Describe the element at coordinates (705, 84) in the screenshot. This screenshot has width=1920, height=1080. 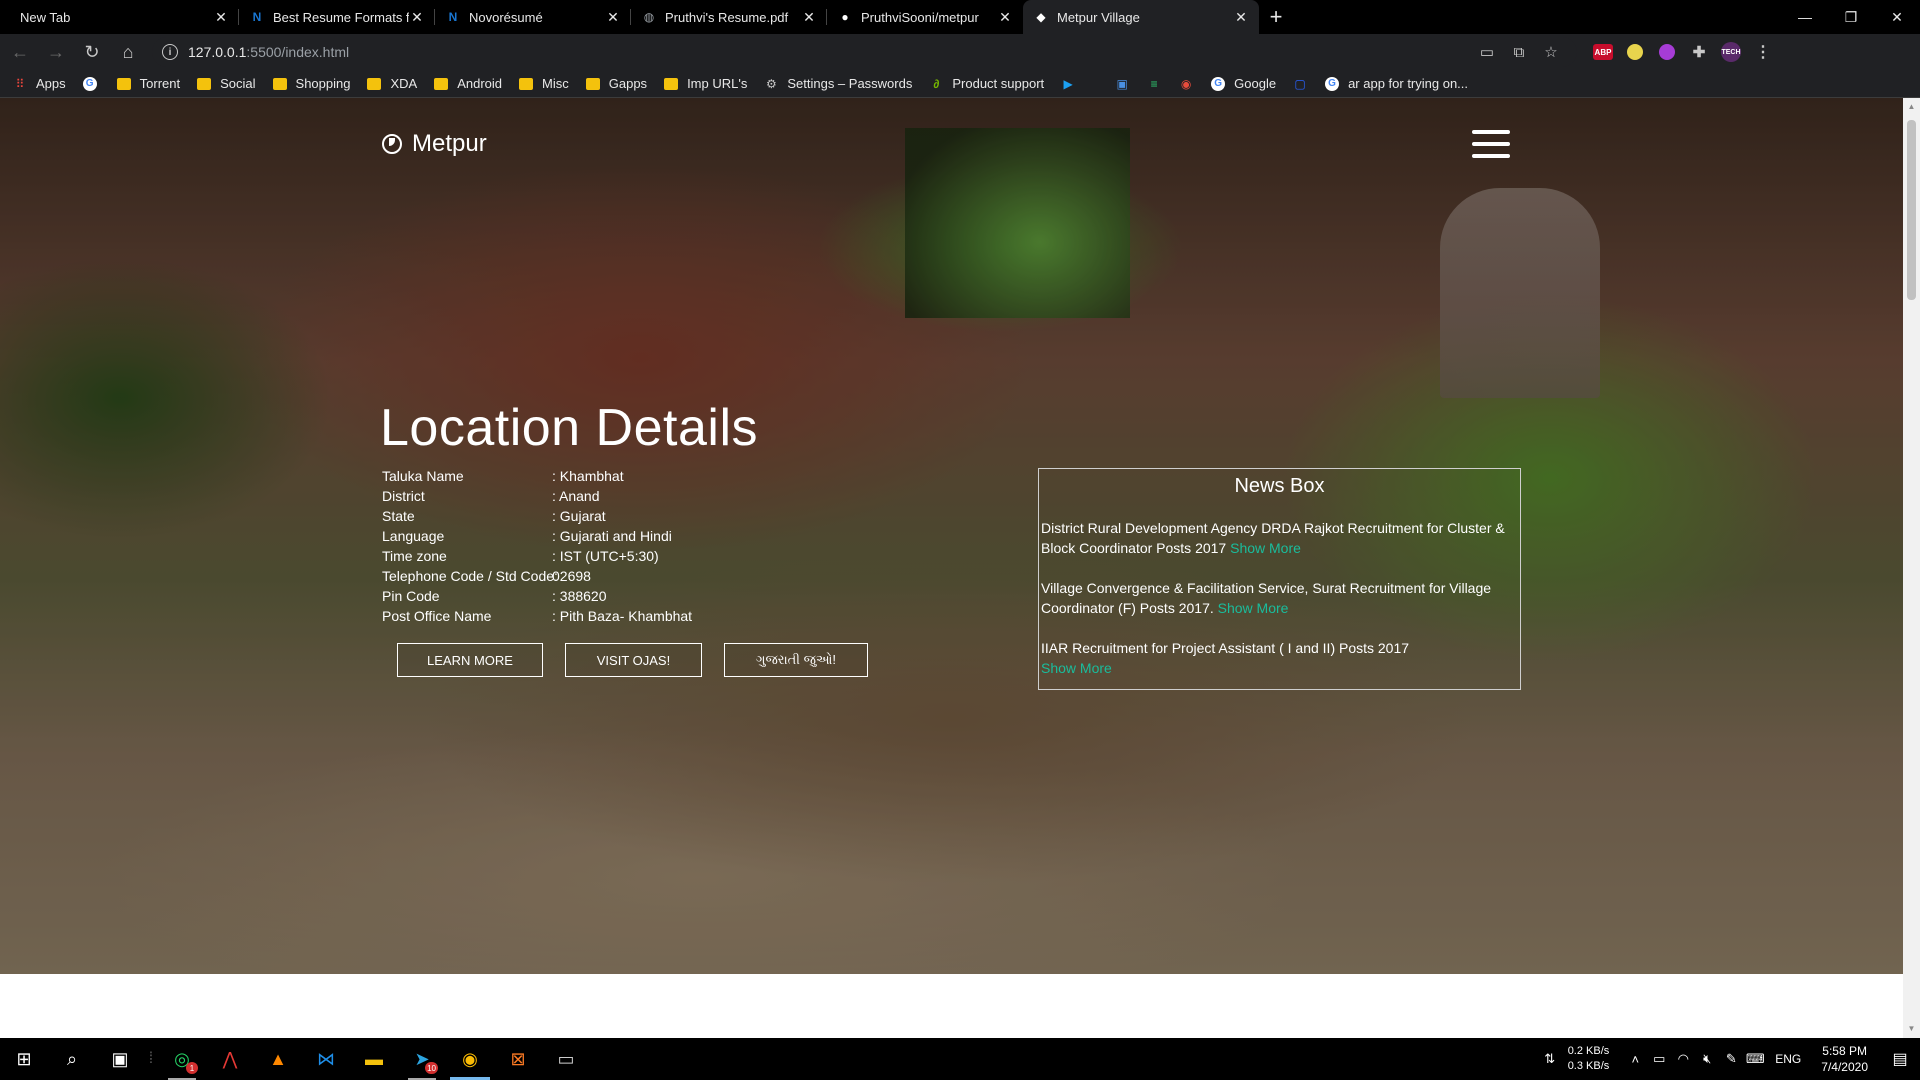
I see `bookmark-imp-urls: Imp URL's` at that location.